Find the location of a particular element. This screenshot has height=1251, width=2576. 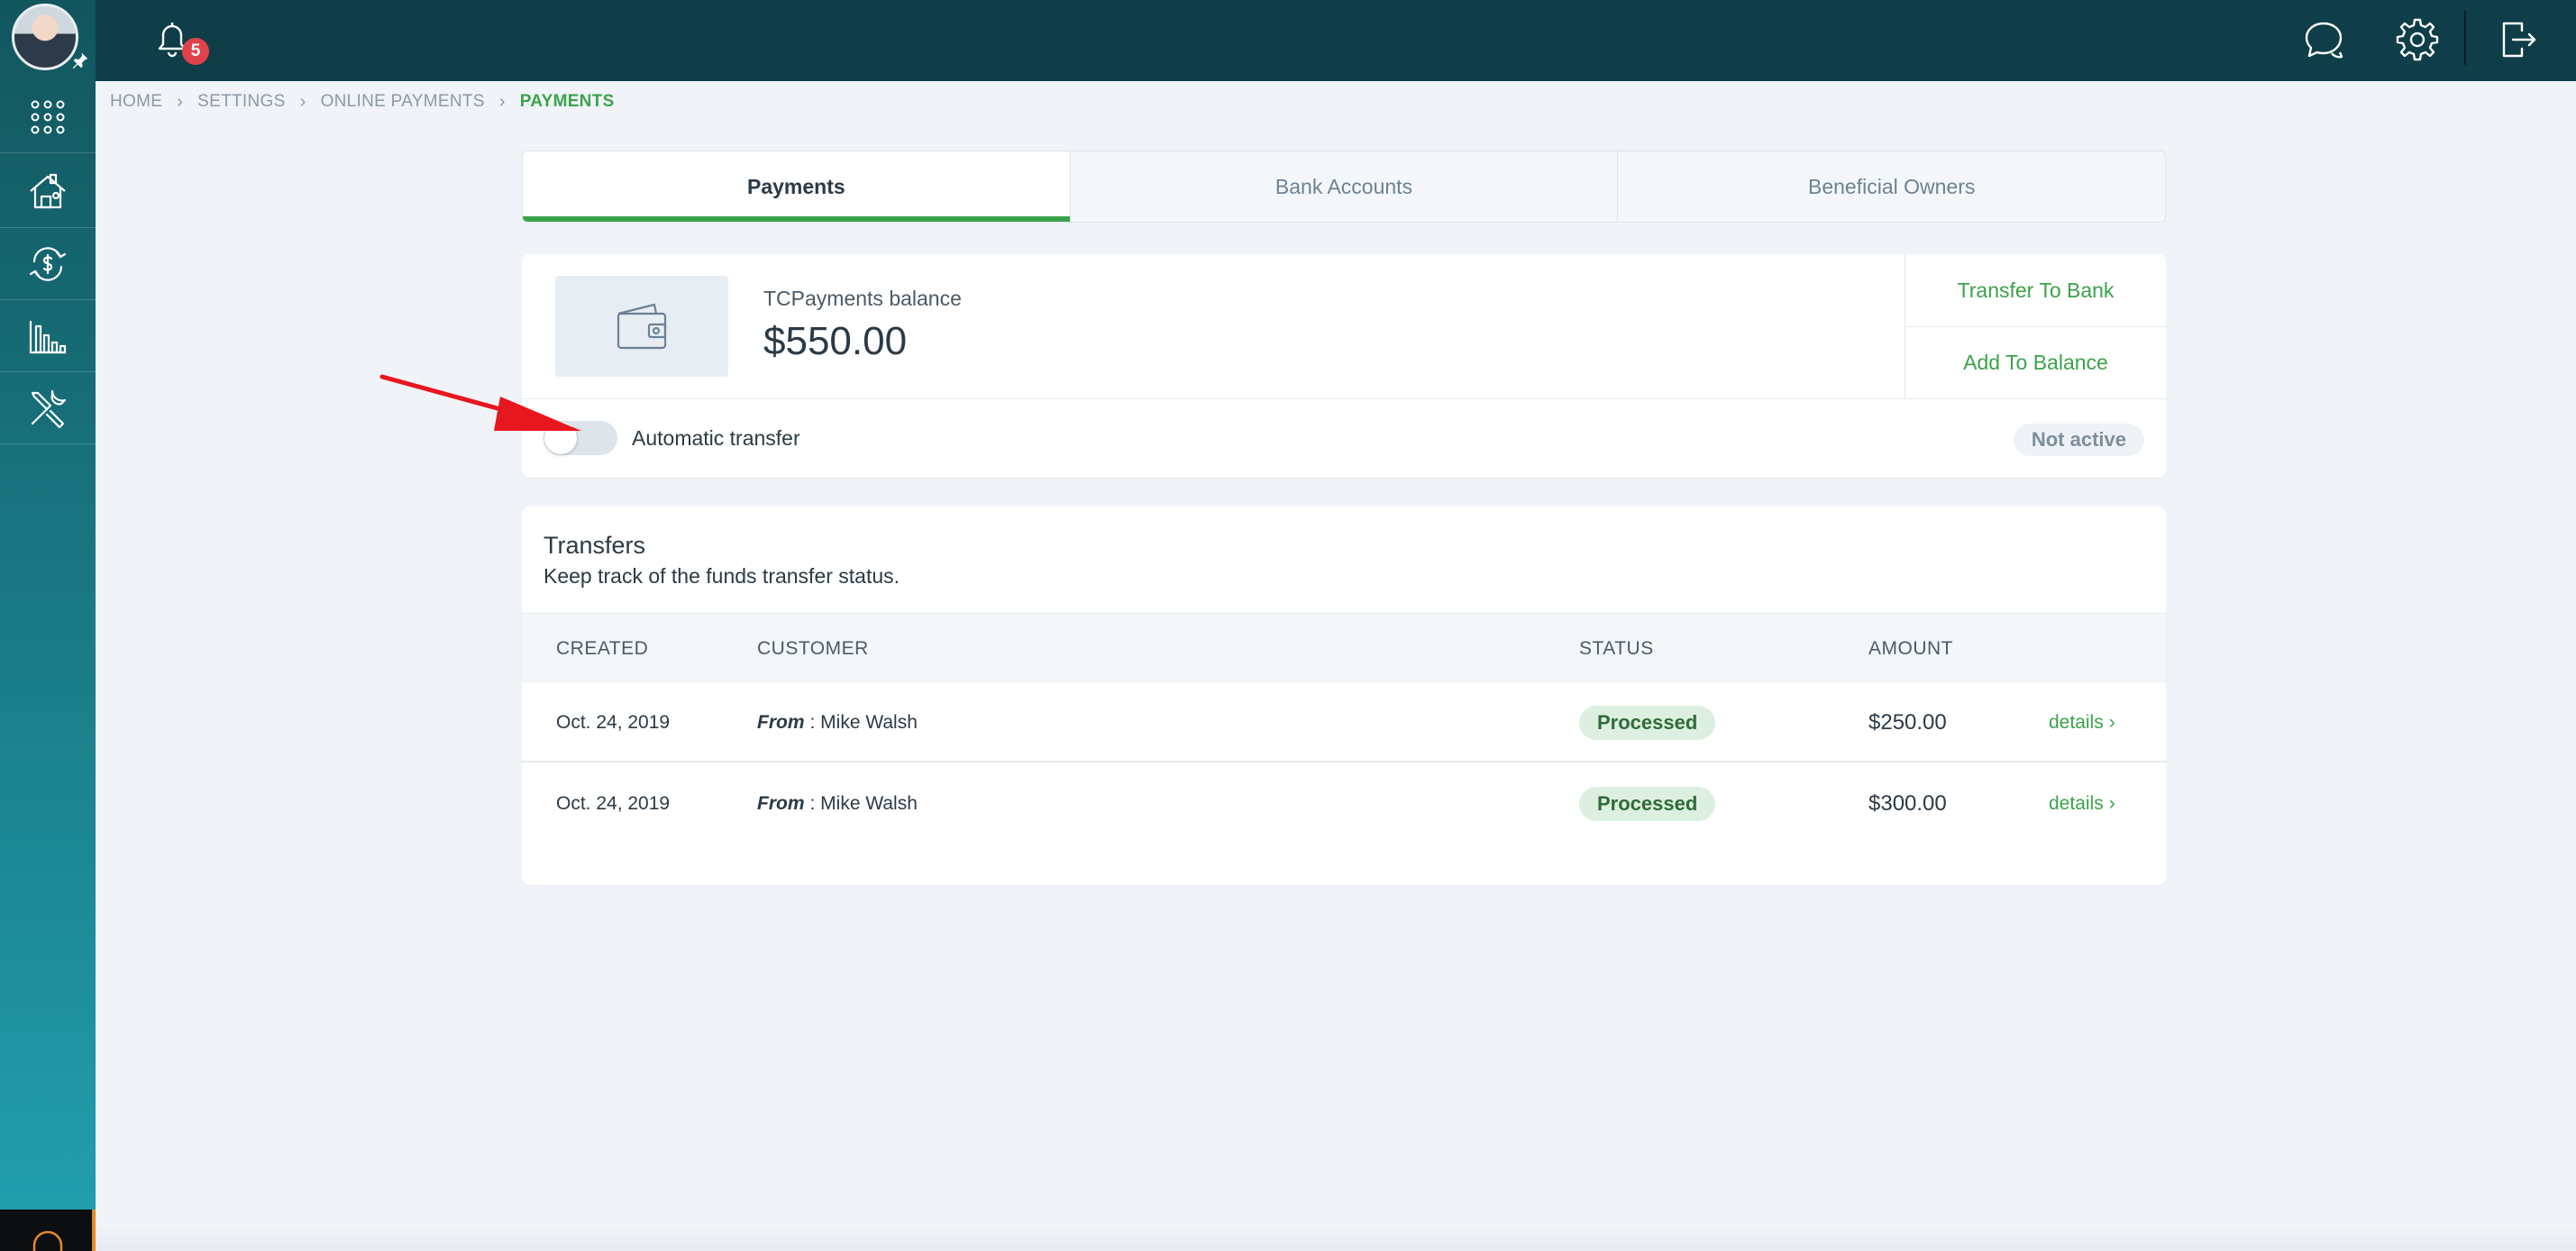

payments-tabs: Payments Bank Accounts Beneficial Owners is located at coordinates (1344, 187).